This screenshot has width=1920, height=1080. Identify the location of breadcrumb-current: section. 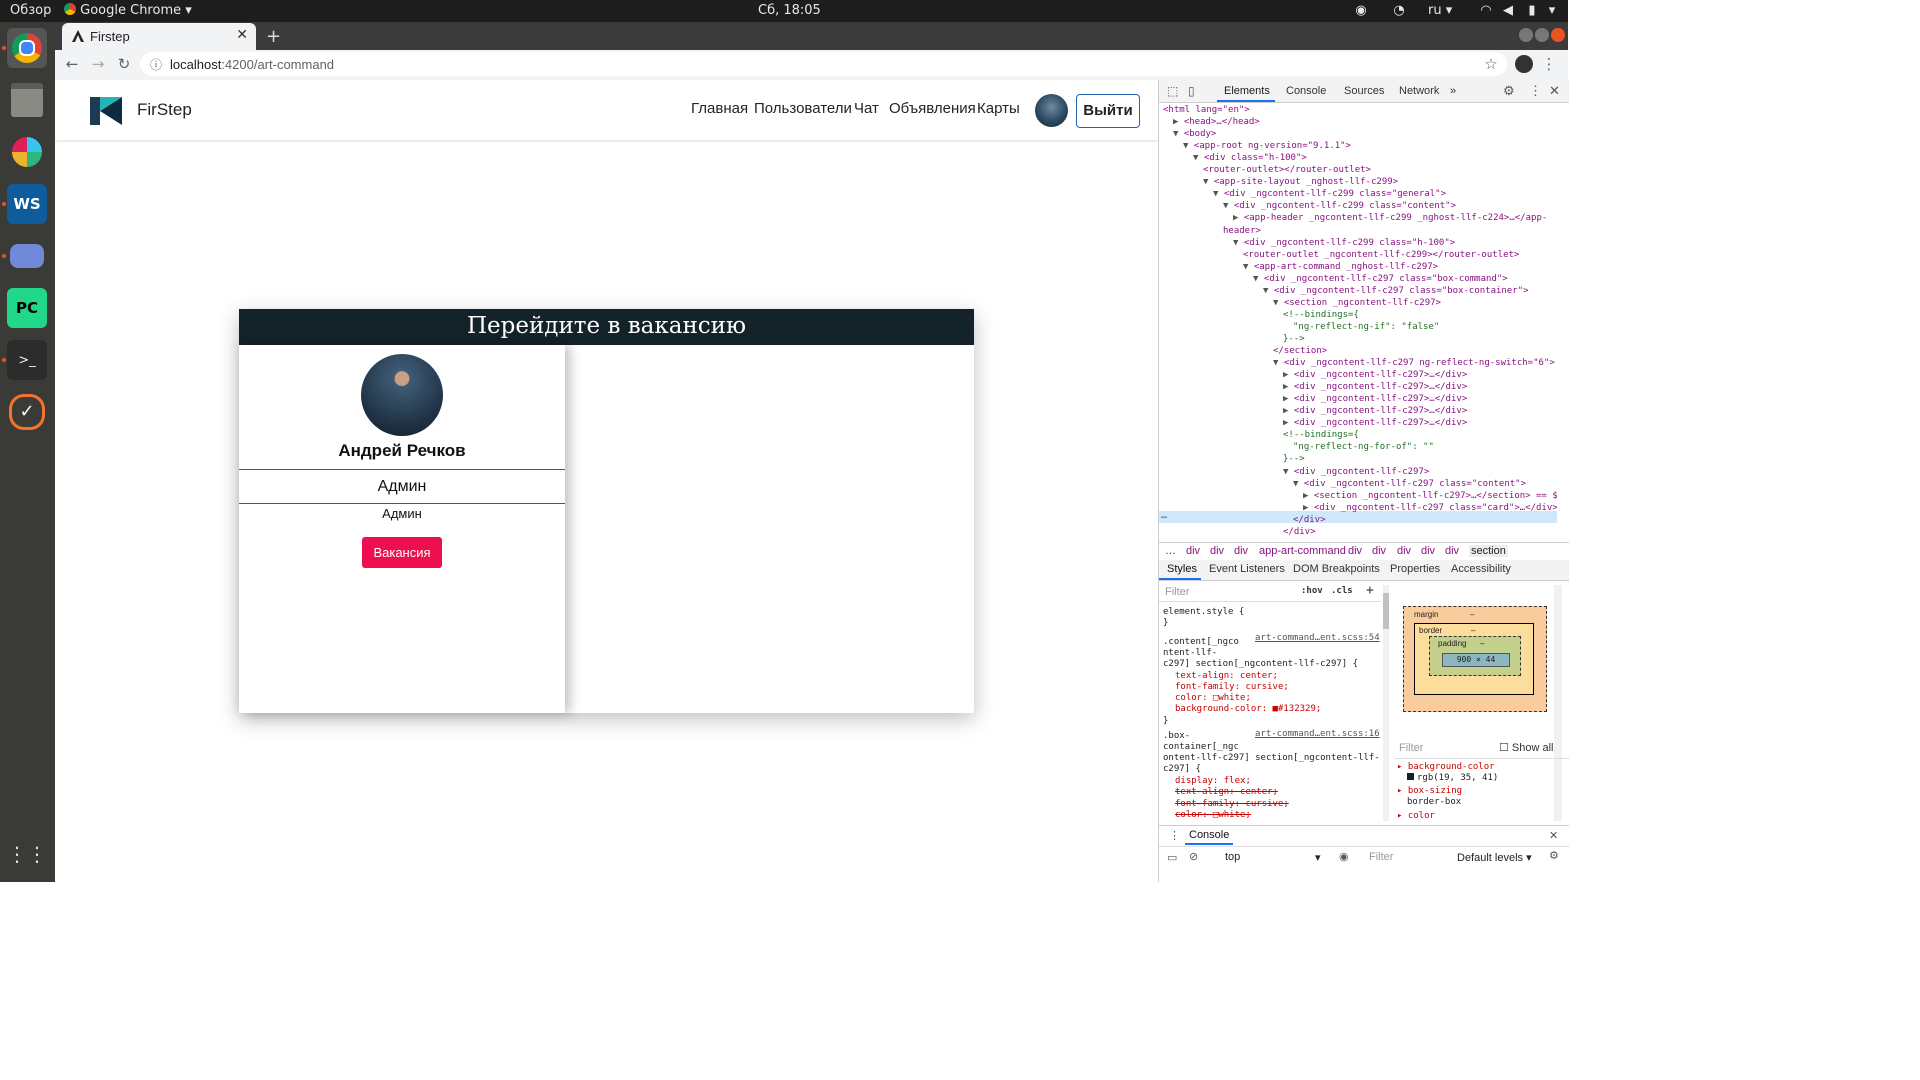
(1488, 551).